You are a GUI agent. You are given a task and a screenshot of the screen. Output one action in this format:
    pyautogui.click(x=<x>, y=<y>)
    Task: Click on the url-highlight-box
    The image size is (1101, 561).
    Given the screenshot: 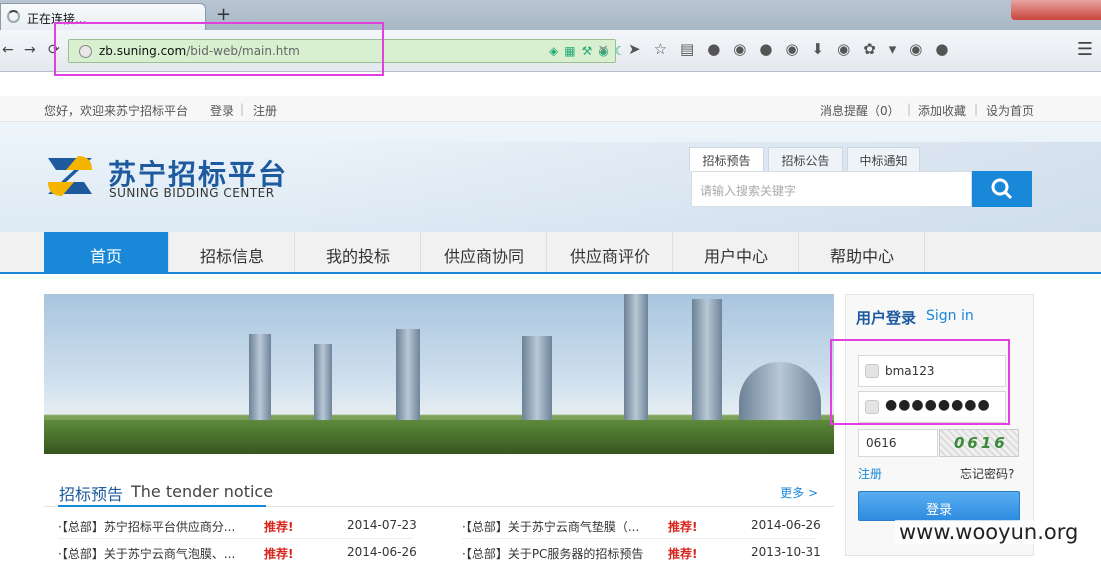 What is the action you would take?
    pyautogui.click(x=219, y=49)
    